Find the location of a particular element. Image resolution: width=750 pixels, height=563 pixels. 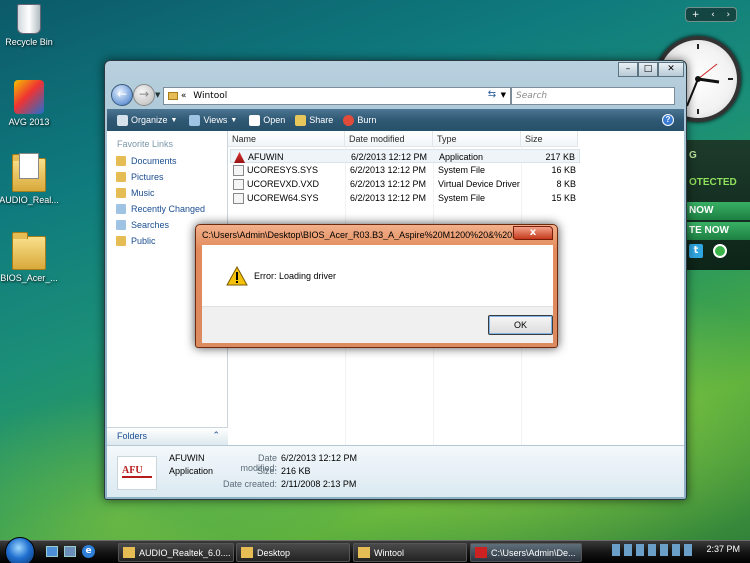

show-desktop-icon is located at coordinates (52, 551).